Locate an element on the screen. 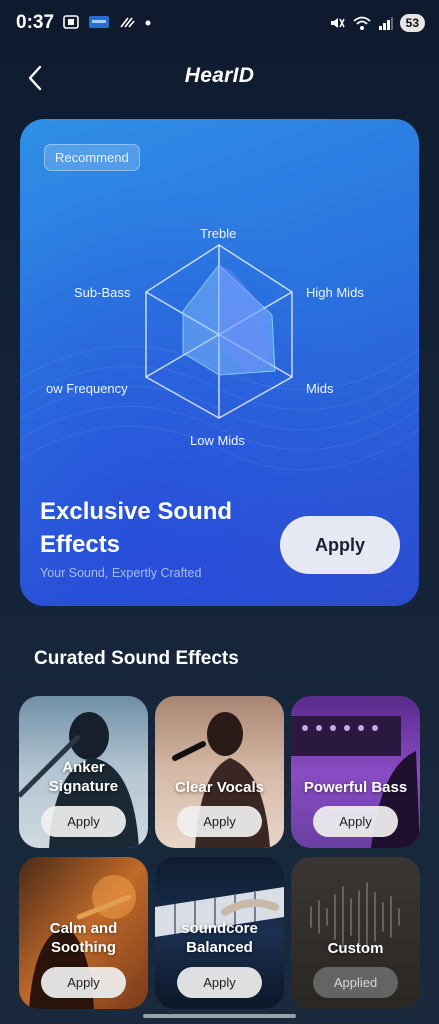 The image size is (439, 1024). preset-tile-powerful-bass: Powerful Bass Apply is located at coordinates (355, 772).